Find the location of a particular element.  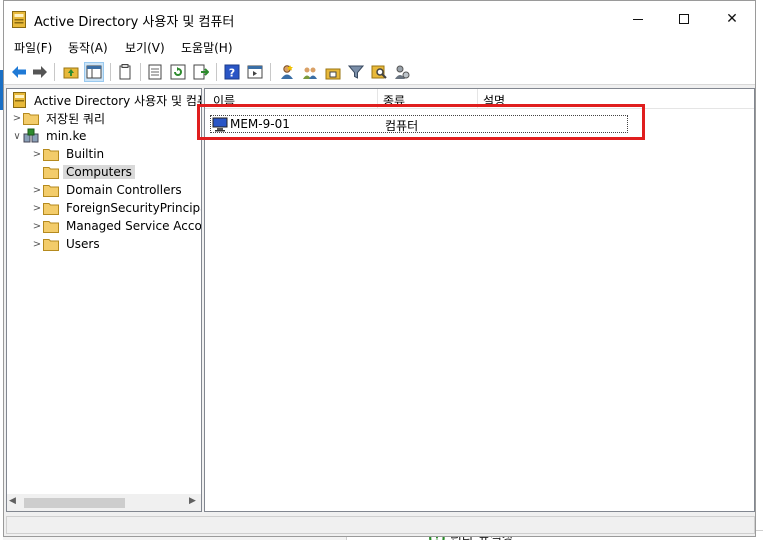

tree-item-domain-controllers: > Domain Controllers is located at coordinates (108, 190).